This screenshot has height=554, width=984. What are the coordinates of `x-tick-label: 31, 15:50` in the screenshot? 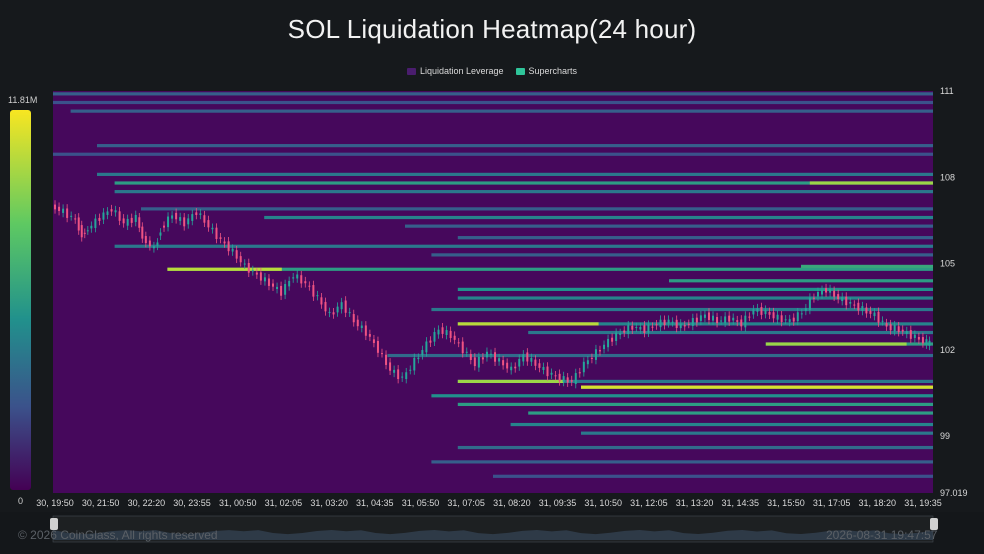 It's located at (786, 503).